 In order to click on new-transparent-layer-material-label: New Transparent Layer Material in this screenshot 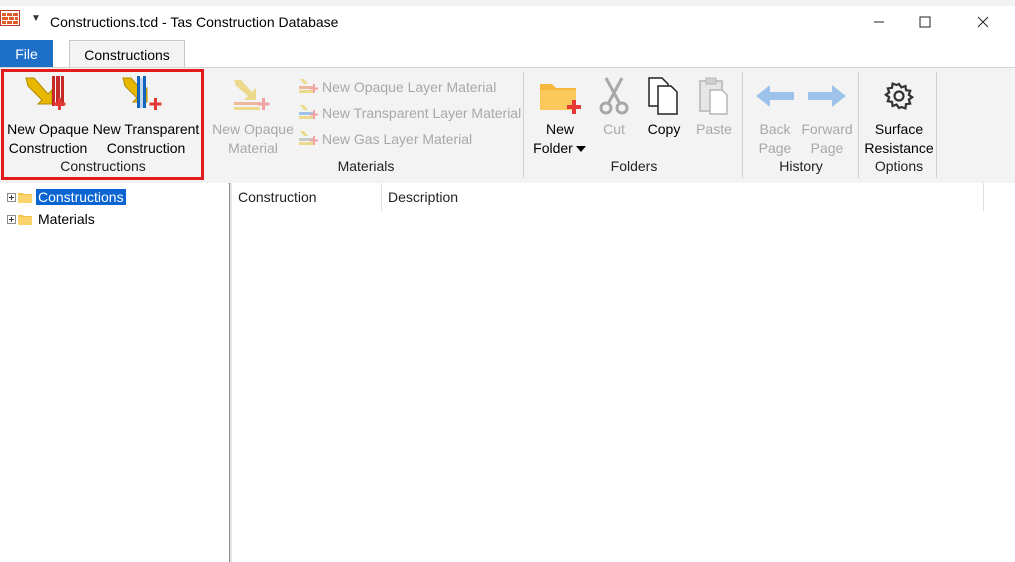, I will do `click(422, 113)`.